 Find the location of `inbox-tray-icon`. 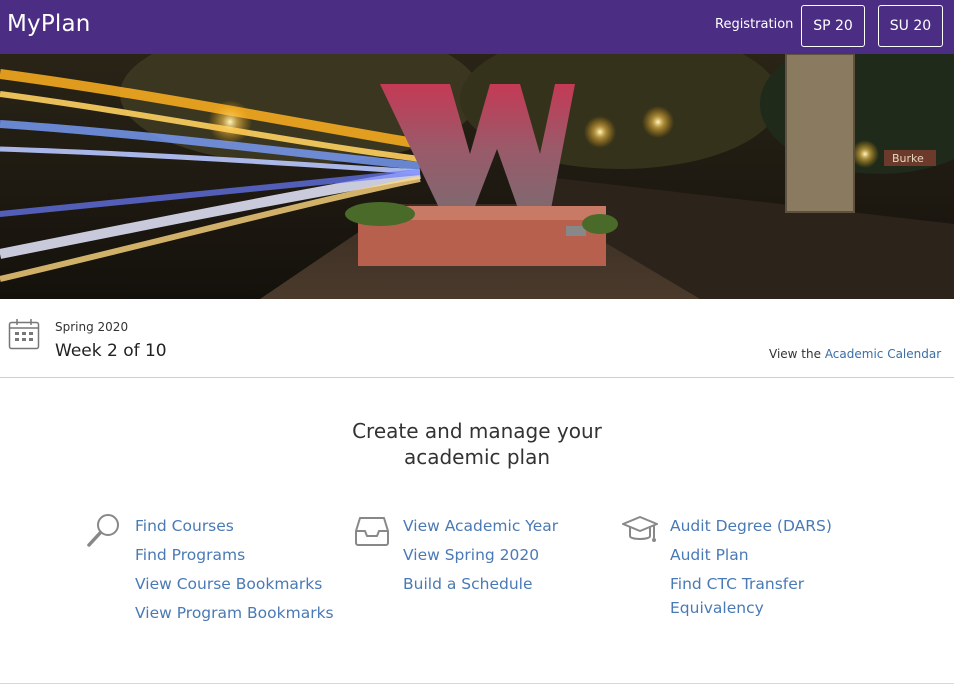

inbox-tray-icon is located at coordinates (372, 531).